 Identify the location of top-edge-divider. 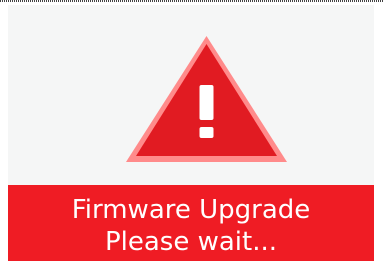
(192, 1).